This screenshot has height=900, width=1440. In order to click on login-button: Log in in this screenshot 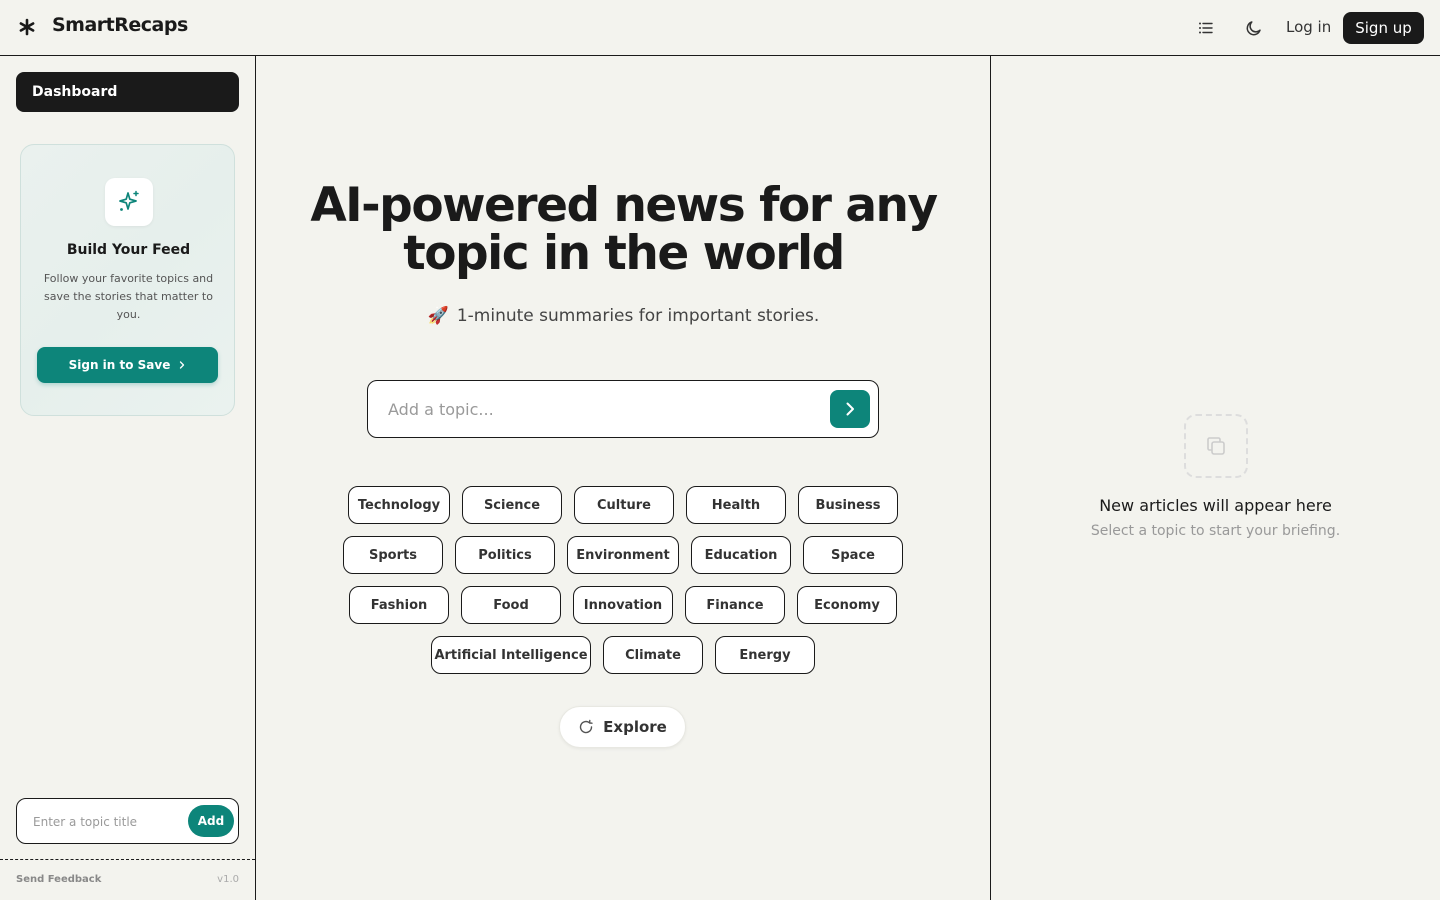, I will do `click(1308, 27)`.